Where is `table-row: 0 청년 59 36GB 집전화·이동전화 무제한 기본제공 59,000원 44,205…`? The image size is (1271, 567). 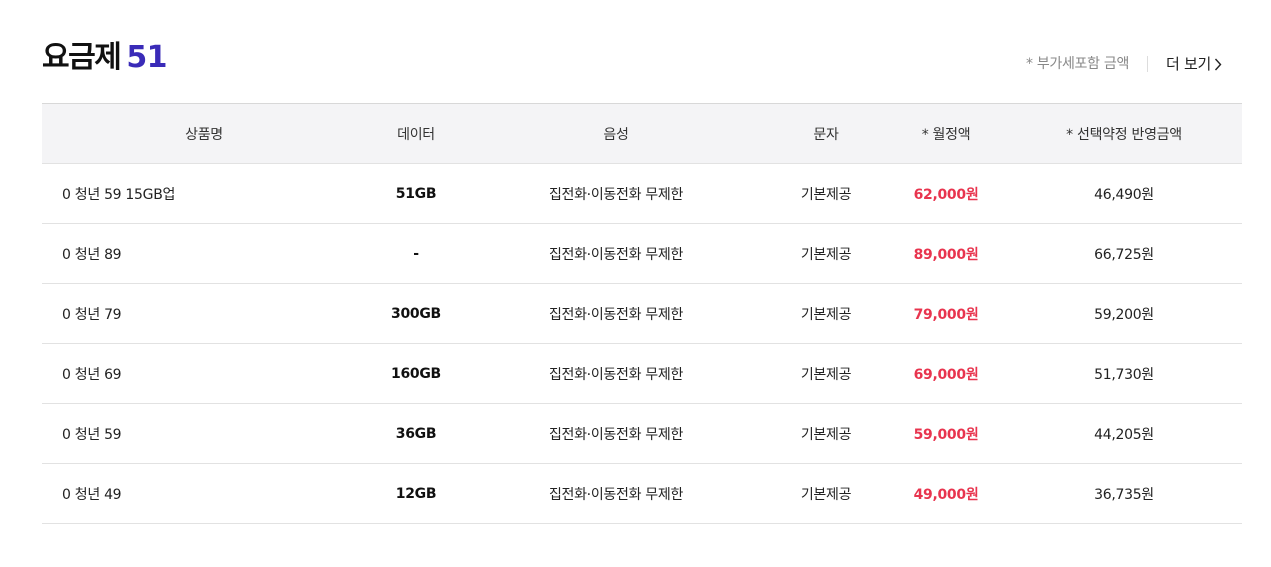
table-row: 0 청년 59 36GB 집전화·이동전화 무제한 기본제공 59,000원 44,205… is located at coordinates (642, 433).